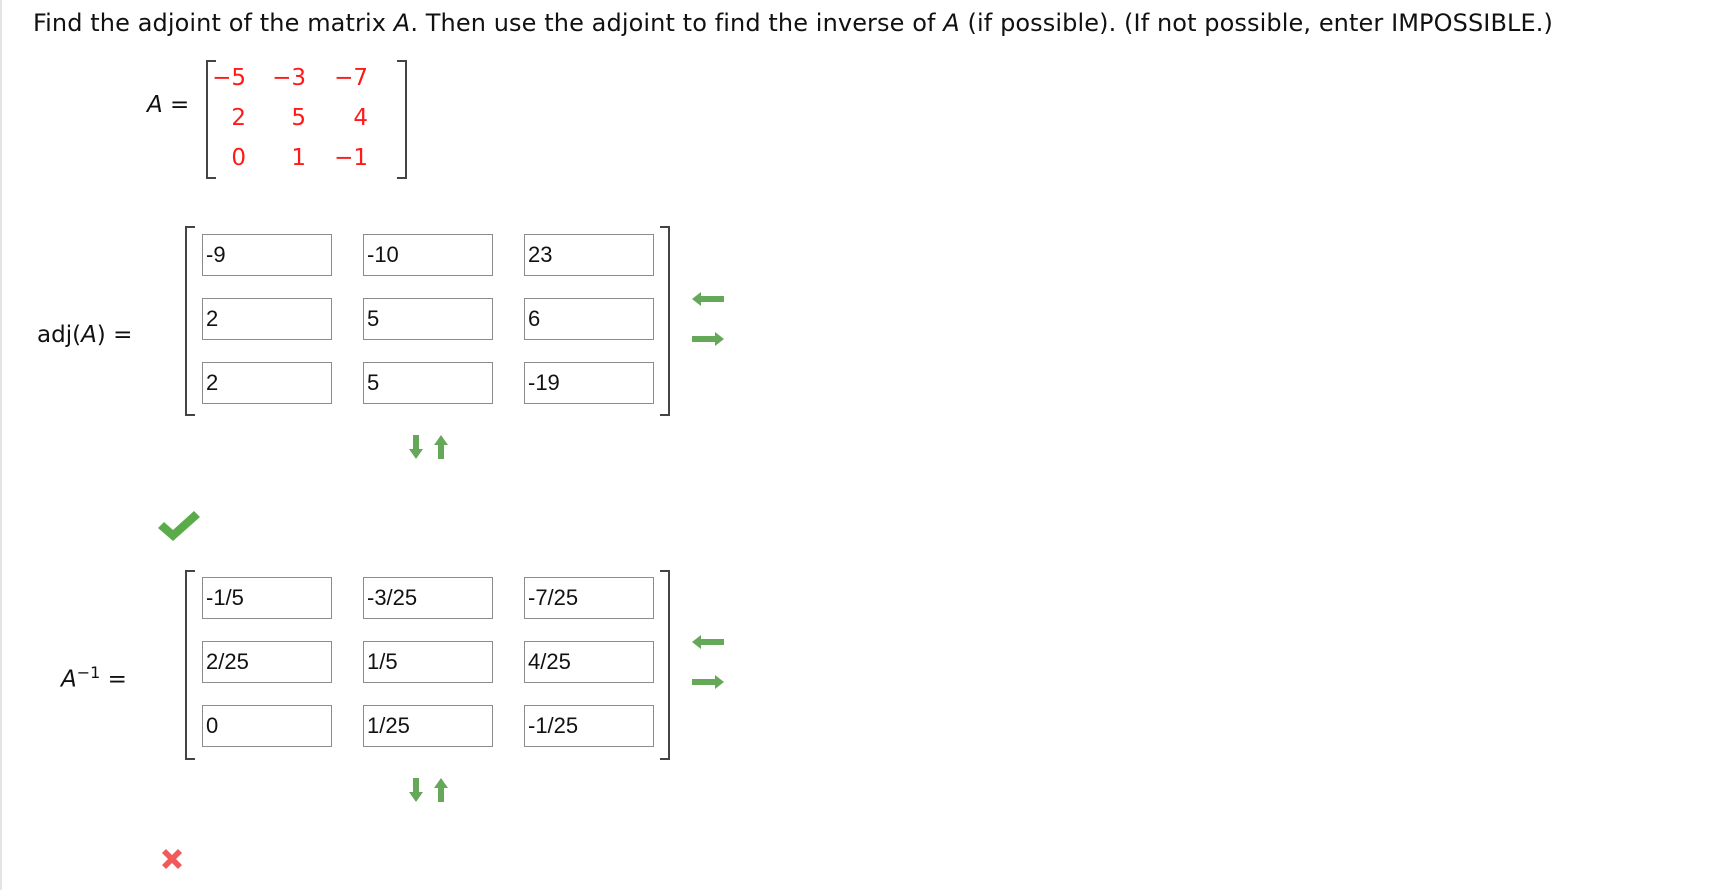 The width and height of the screenshot is (1734, 890). I want to click on adjoint-cell-r2-c2, so click(428, 319).